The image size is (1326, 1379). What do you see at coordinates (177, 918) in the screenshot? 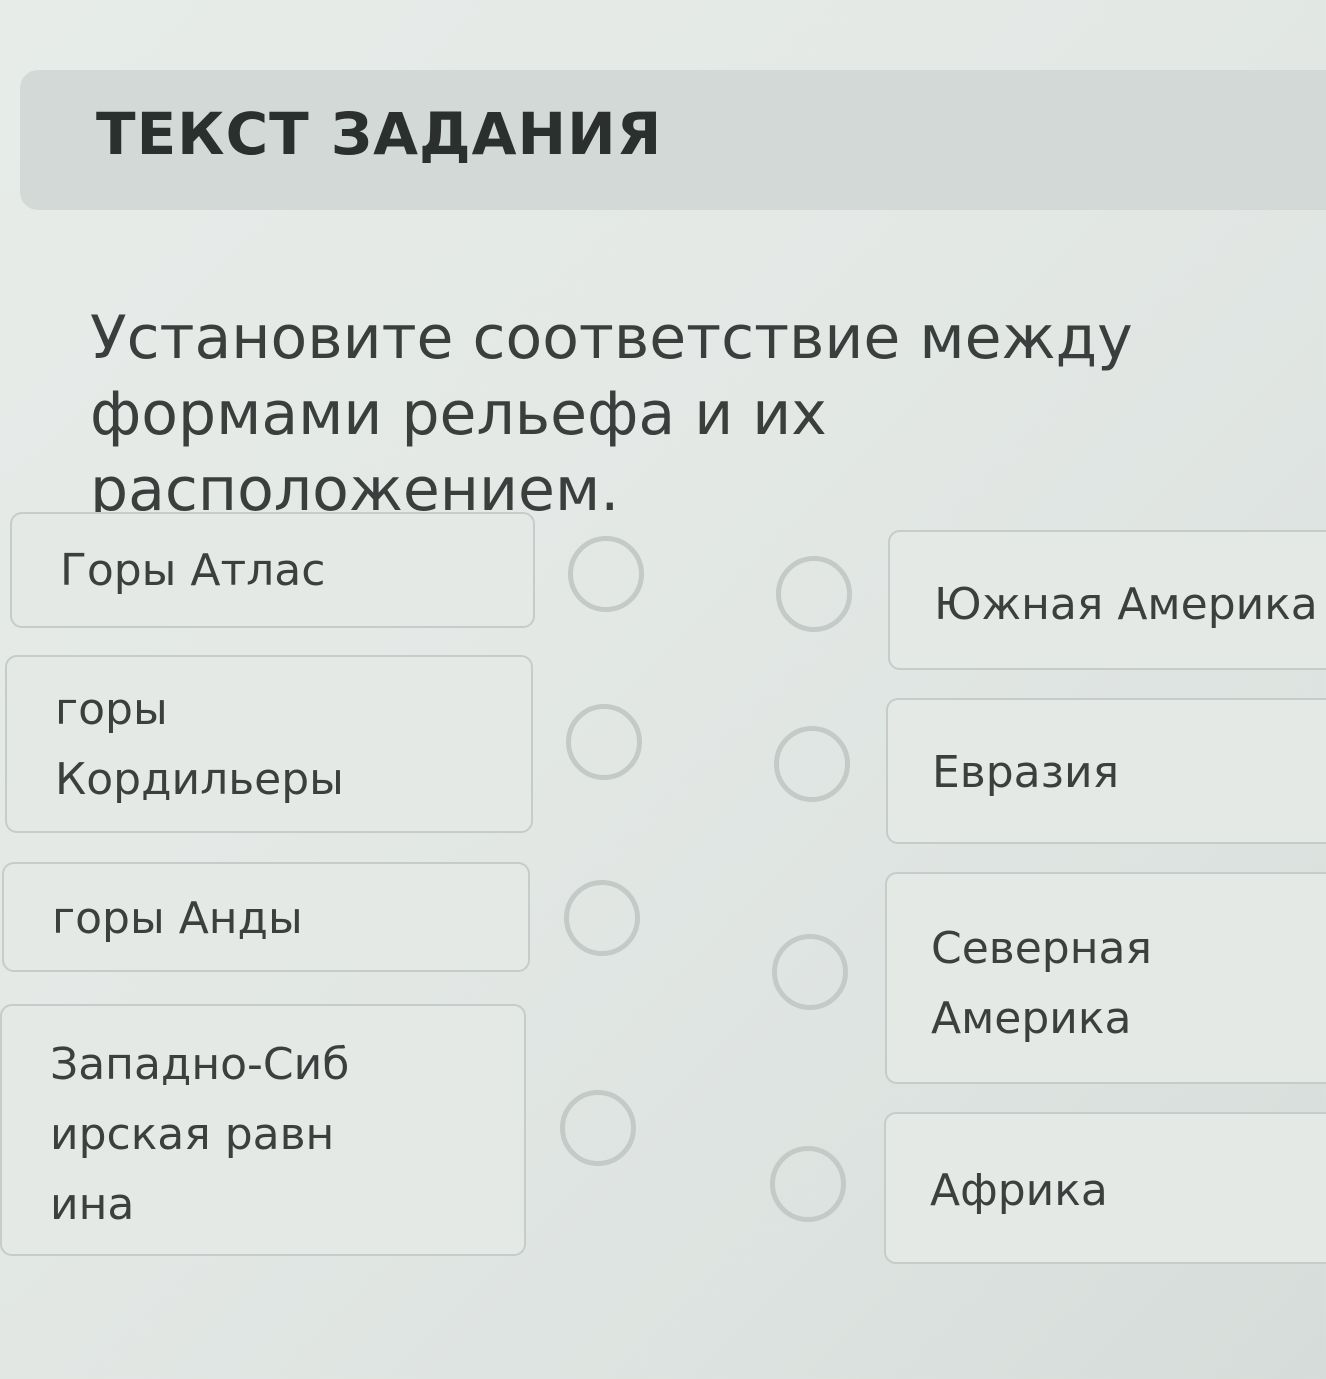
I see `left-item-label: горы Анды` at bounding box center [177, 918].